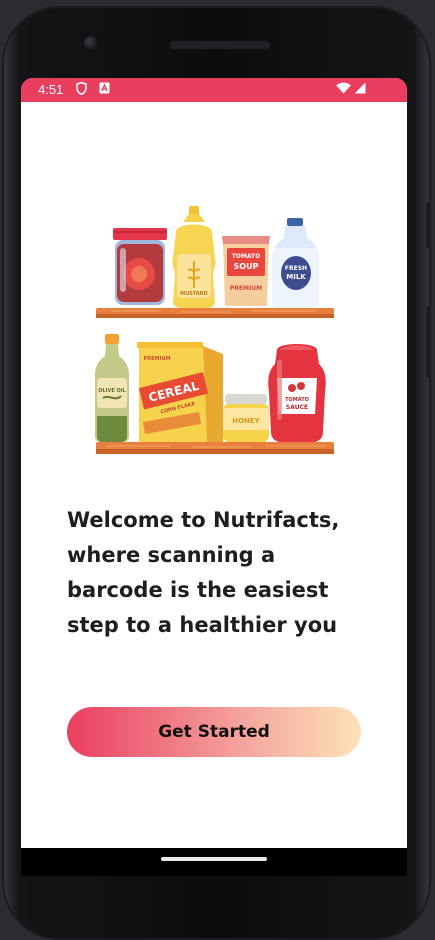 This screenshot has height=940, width=435. I want to click on front-camera, so click(91, 43).